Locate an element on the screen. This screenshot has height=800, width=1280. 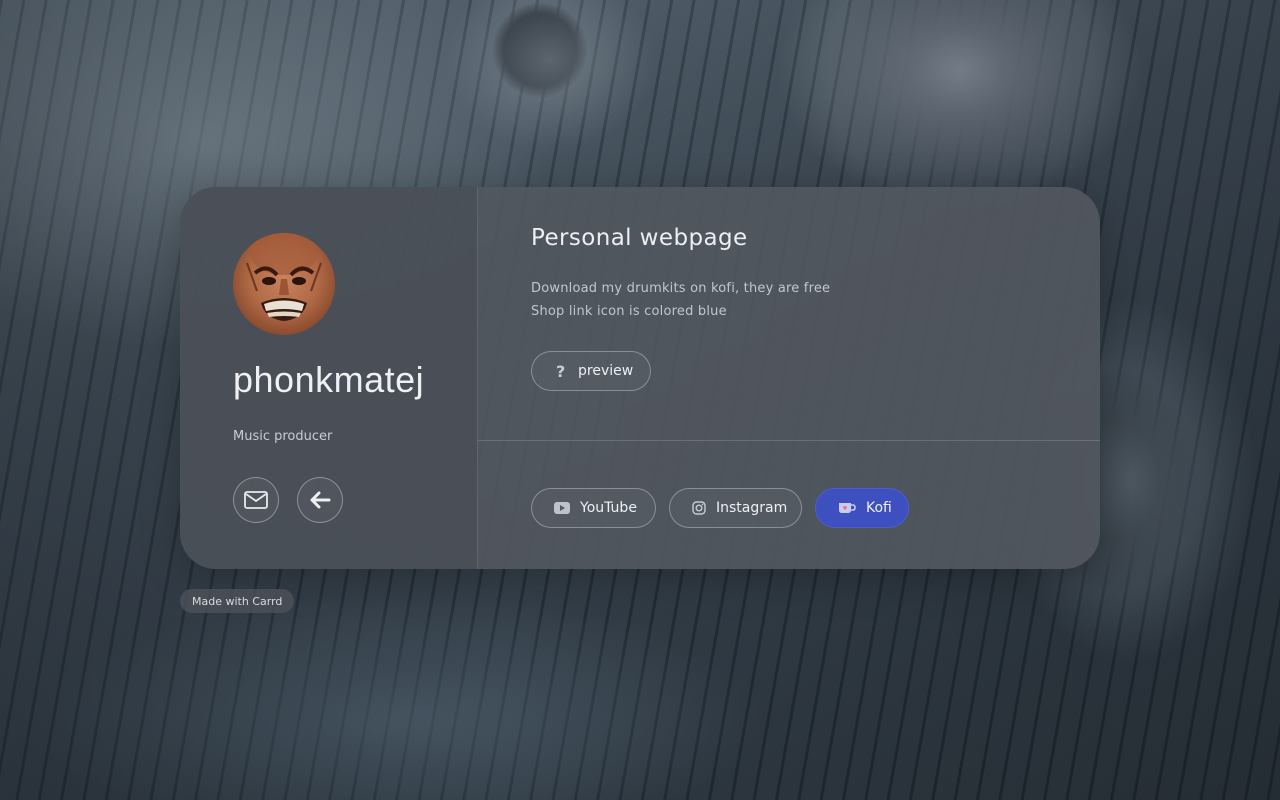
email-button is located at coordinates (256, 500).